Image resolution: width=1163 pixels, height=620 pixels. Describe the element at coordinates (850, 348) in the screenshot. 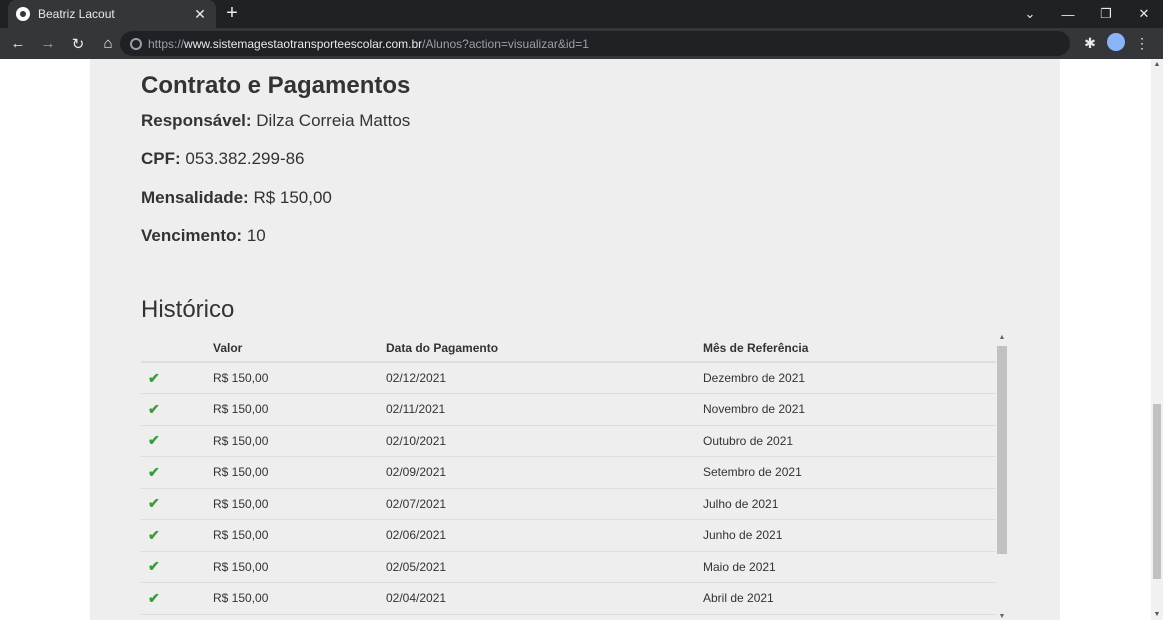

I see `column-header-mes: Mês de Referência` at that location.